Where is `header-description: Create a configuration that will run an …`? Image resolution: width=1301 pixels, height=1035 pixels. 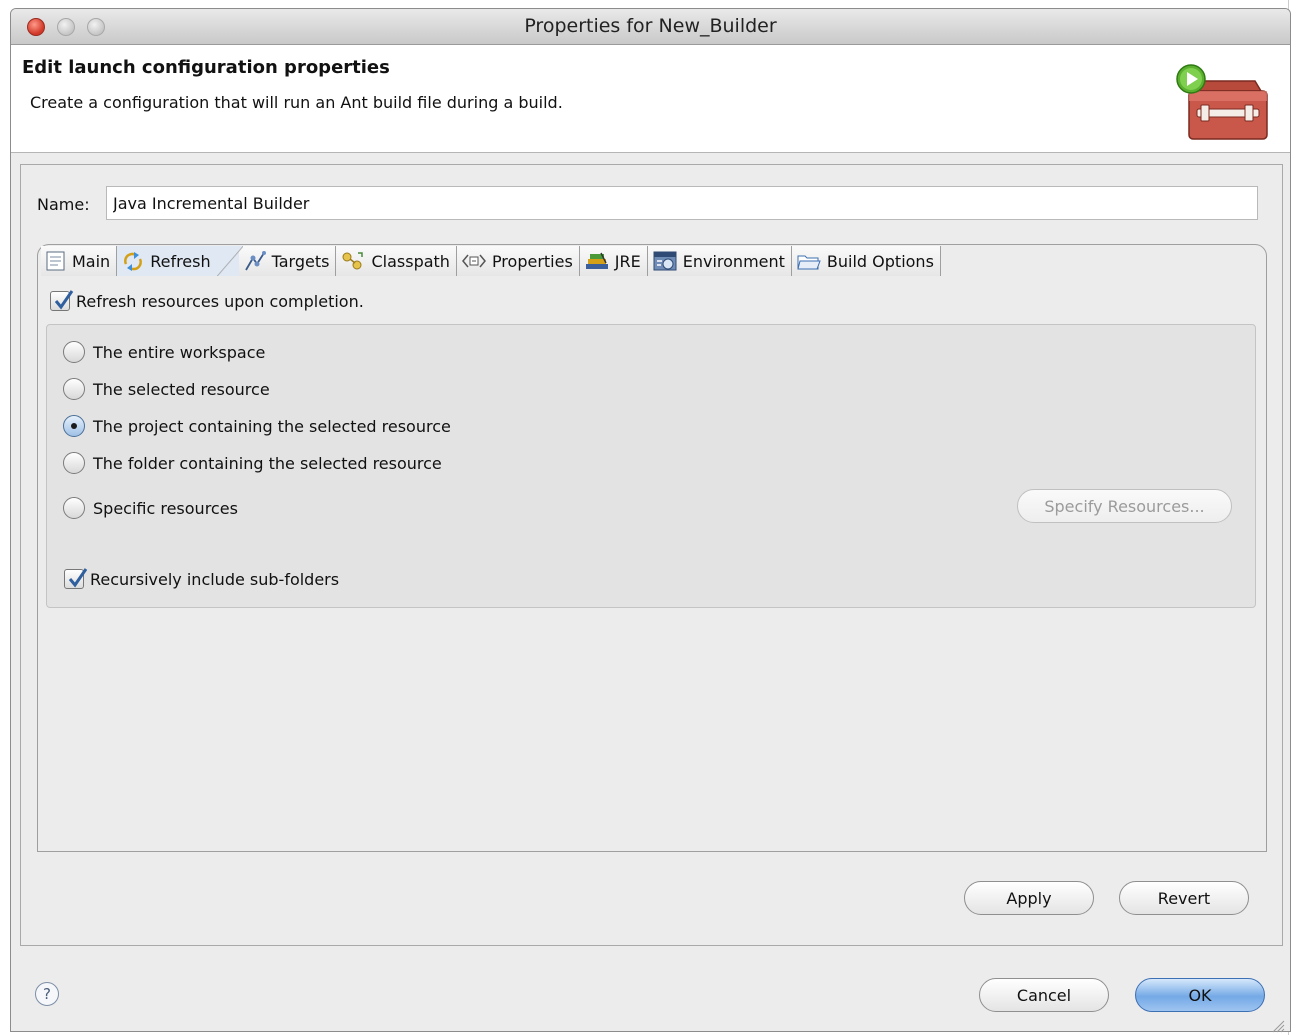
header-description: Create a configuration that will run an … is located at coordinates (296, 102).